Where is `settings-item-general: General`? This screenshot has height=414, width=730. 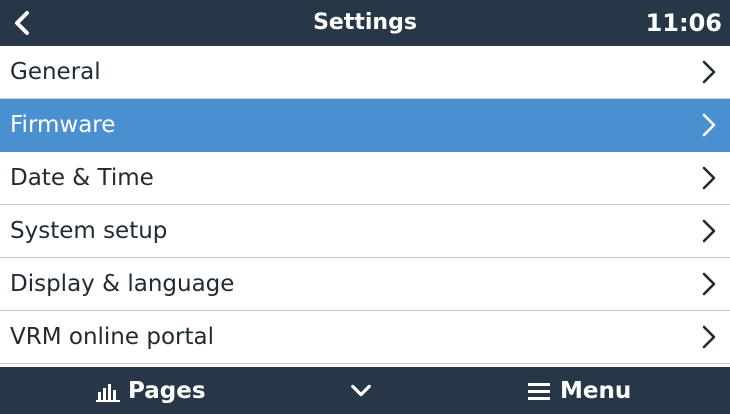
settings-item-general: General is located at coordinates (365, 72).